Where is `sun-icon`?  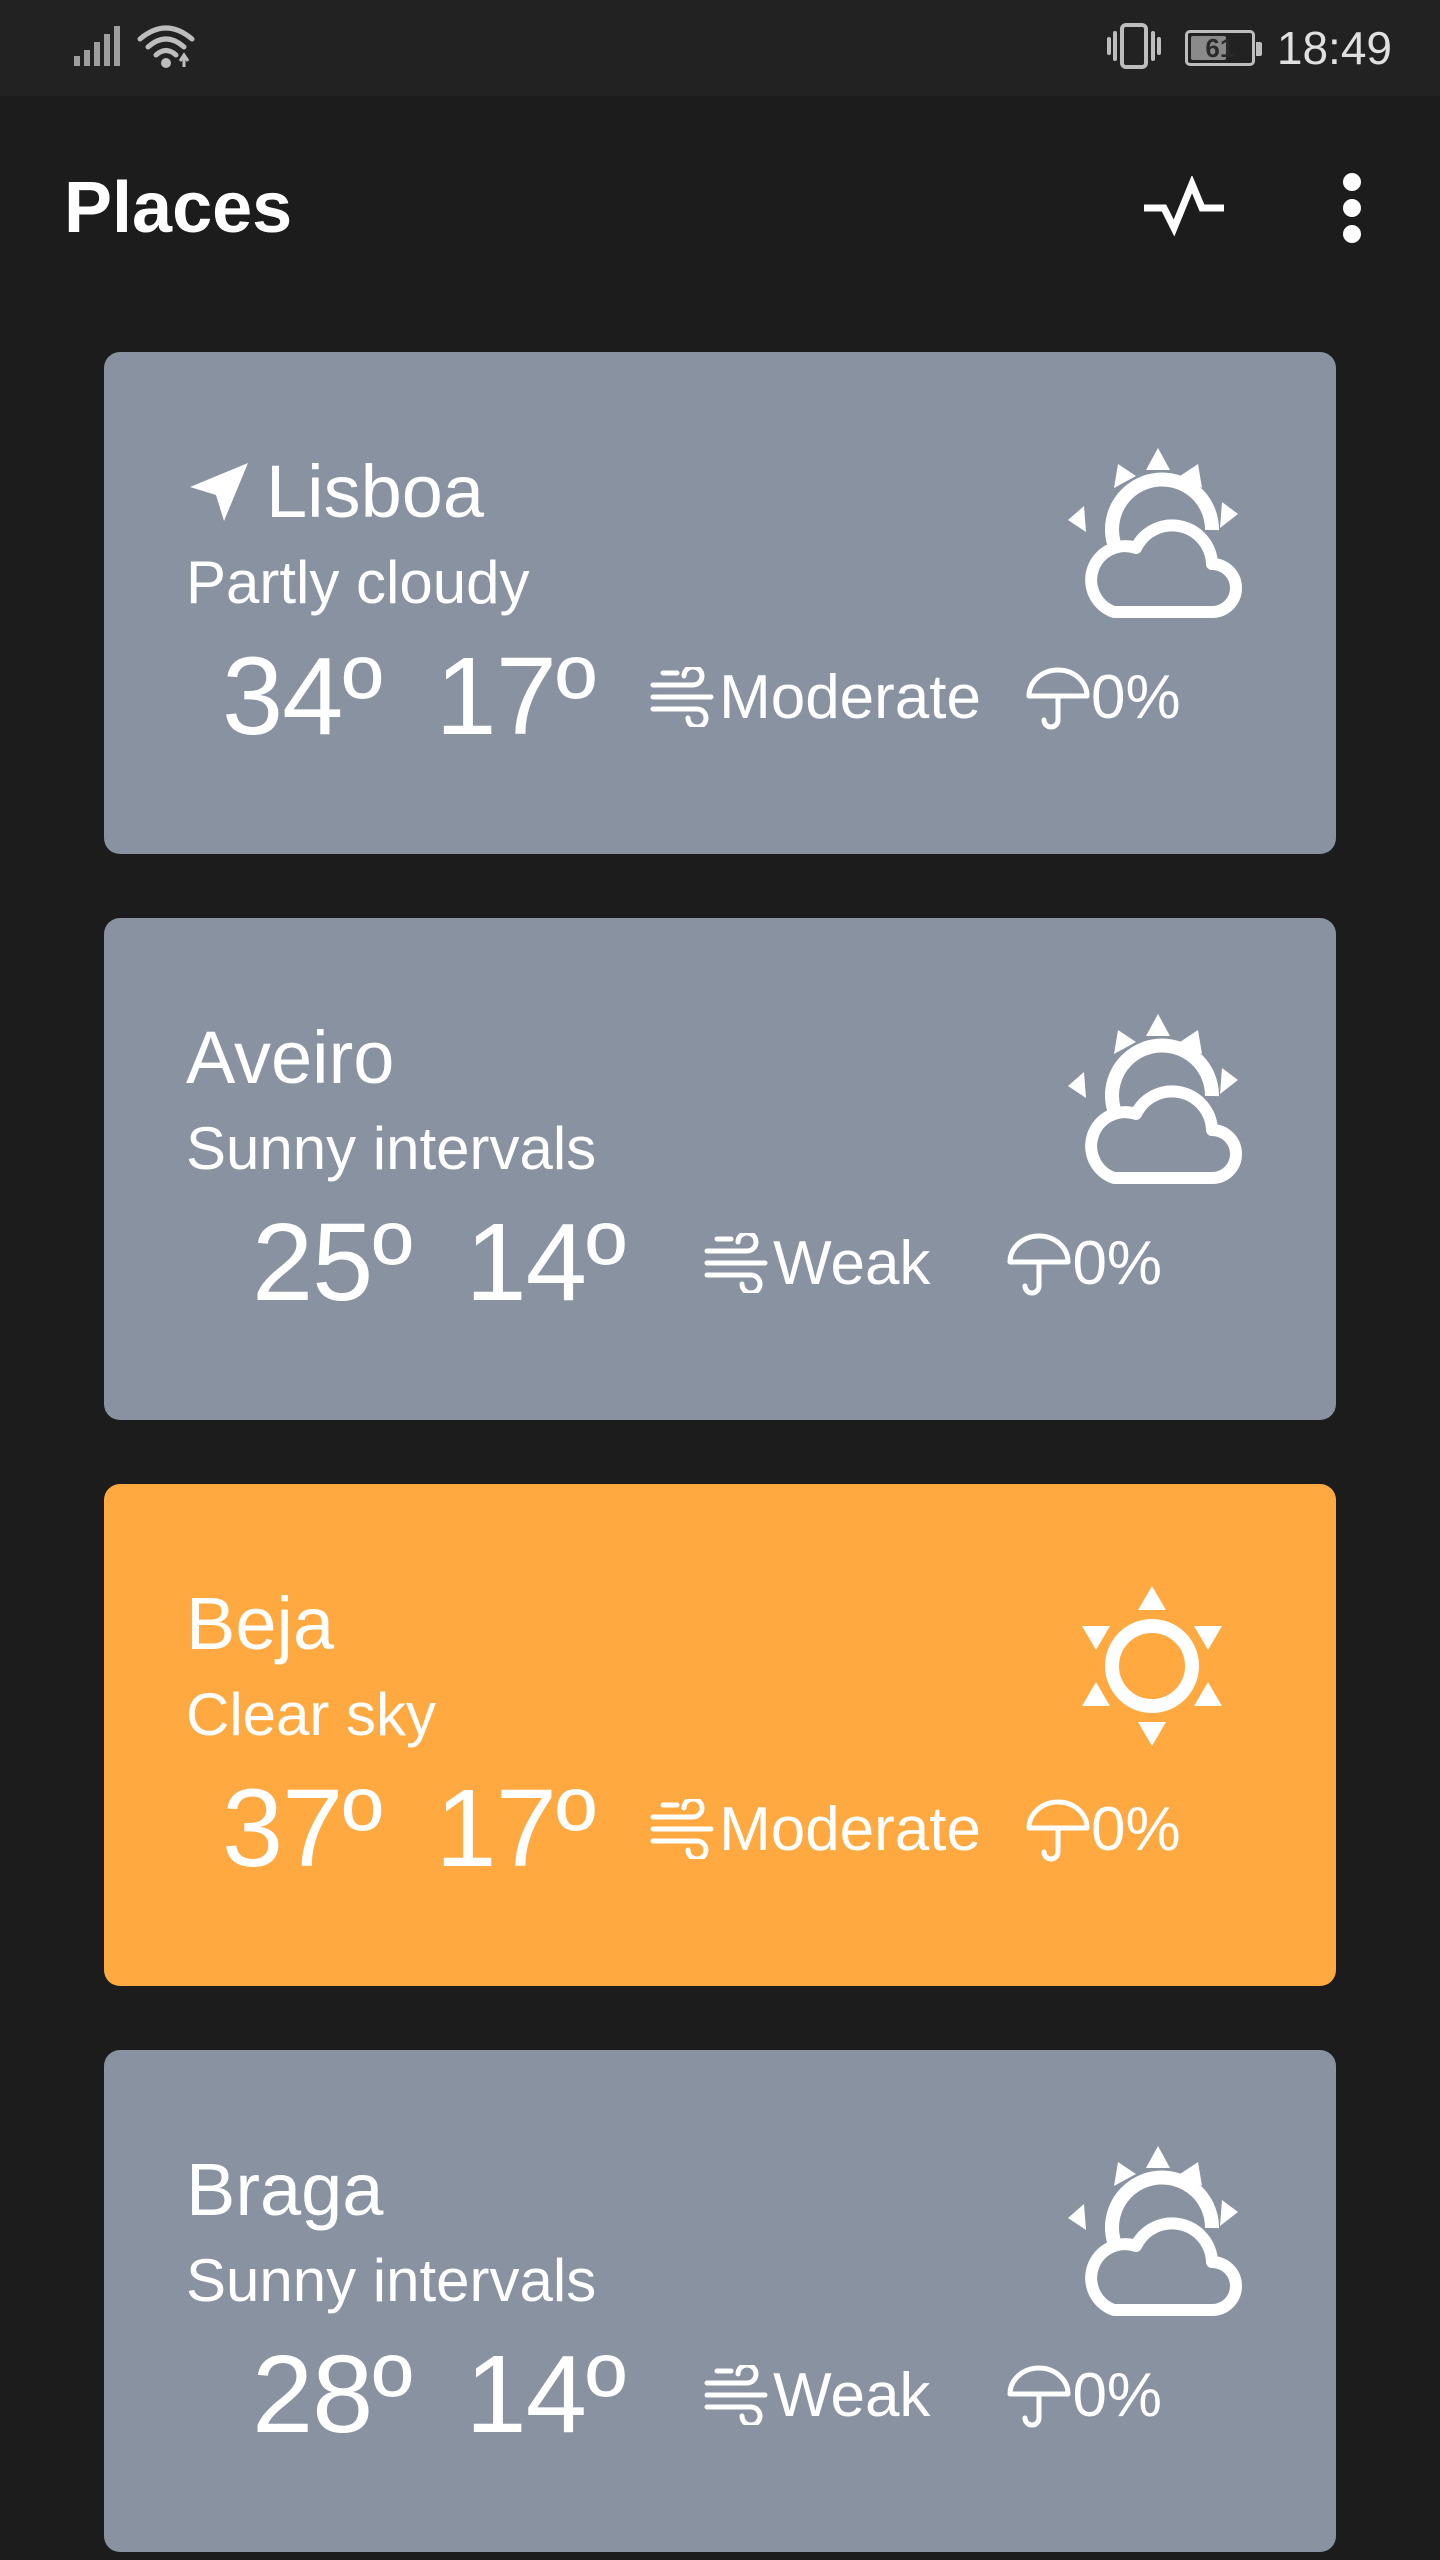 sun-icon is located at coordinates (1152, 1666).